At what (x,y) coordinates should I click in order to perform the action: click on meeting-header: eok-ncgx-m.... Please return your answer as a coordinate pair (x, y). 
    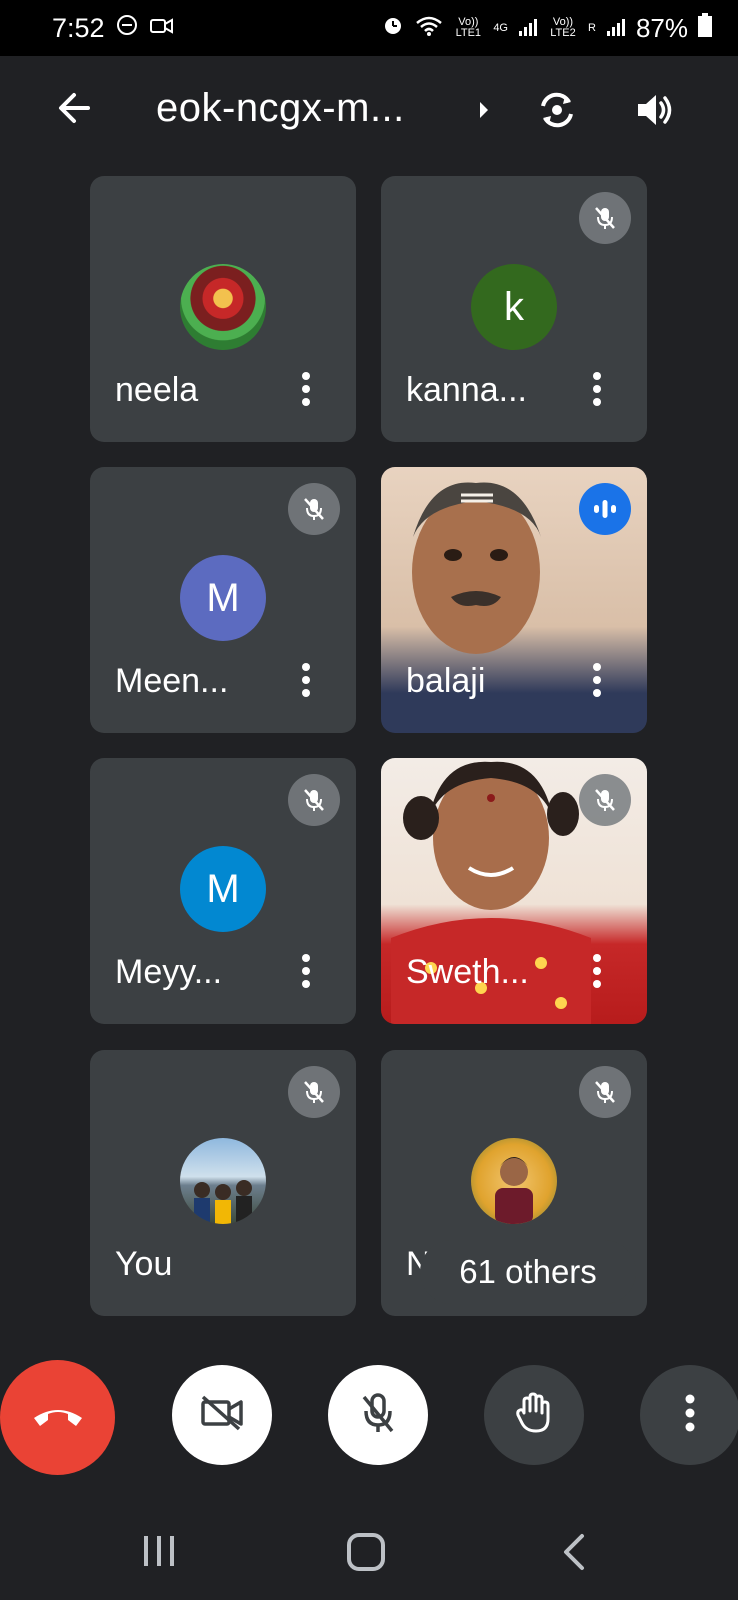
    Looking at the image, I should click on (369, 113).